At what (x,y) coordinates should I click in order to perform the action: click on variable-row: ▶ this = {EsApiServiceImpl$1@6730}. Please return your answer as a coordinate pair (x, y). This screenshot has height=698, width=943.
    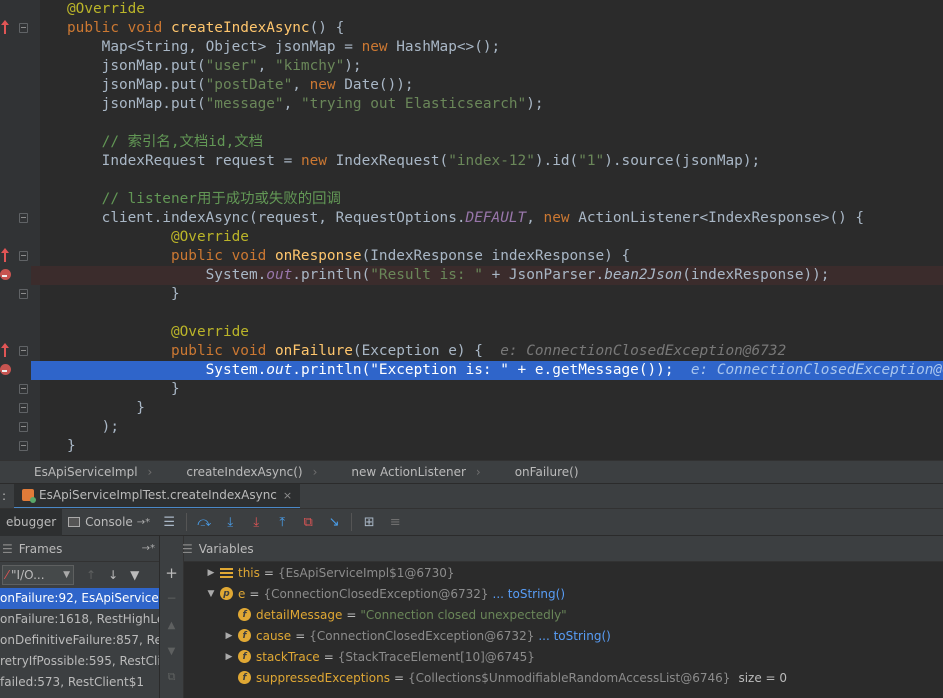
    Looking at the image, I should click on (563, 572).